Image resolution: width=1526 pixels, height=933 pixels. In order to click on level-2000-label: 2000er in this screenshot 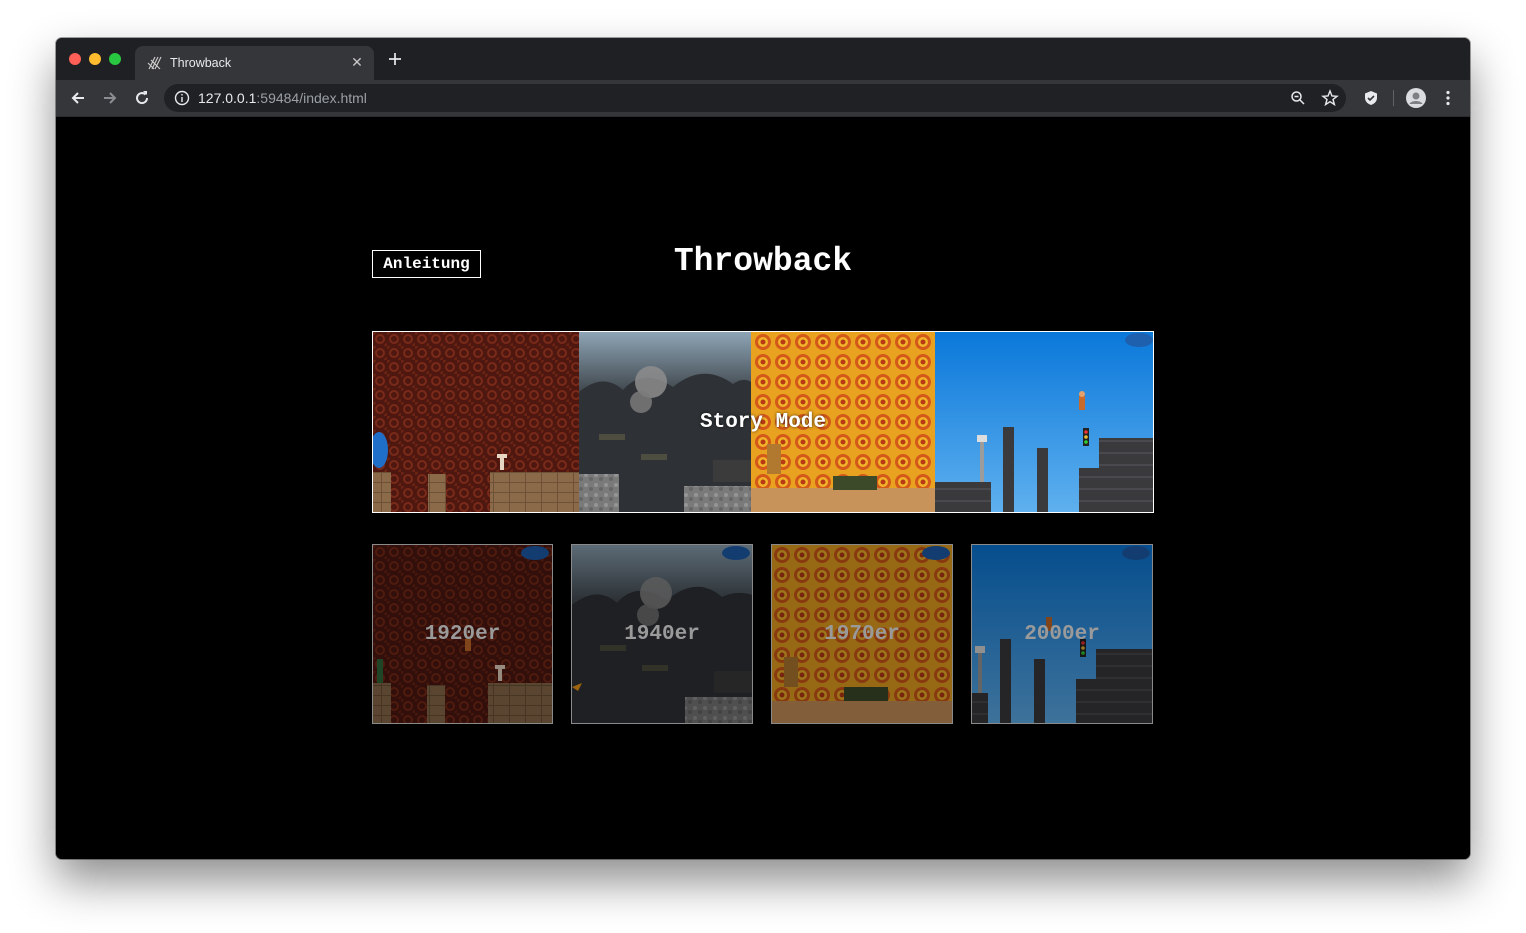, I will do `click(1062, 634)`.